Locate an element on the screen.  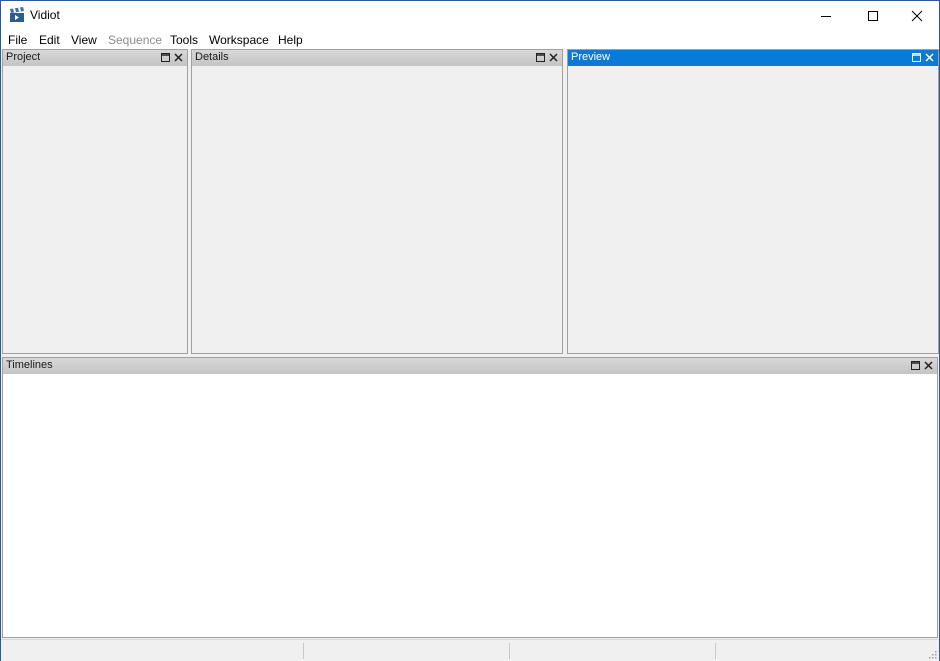
menu-sequence: Sequence is located at coordinates (135, 40).